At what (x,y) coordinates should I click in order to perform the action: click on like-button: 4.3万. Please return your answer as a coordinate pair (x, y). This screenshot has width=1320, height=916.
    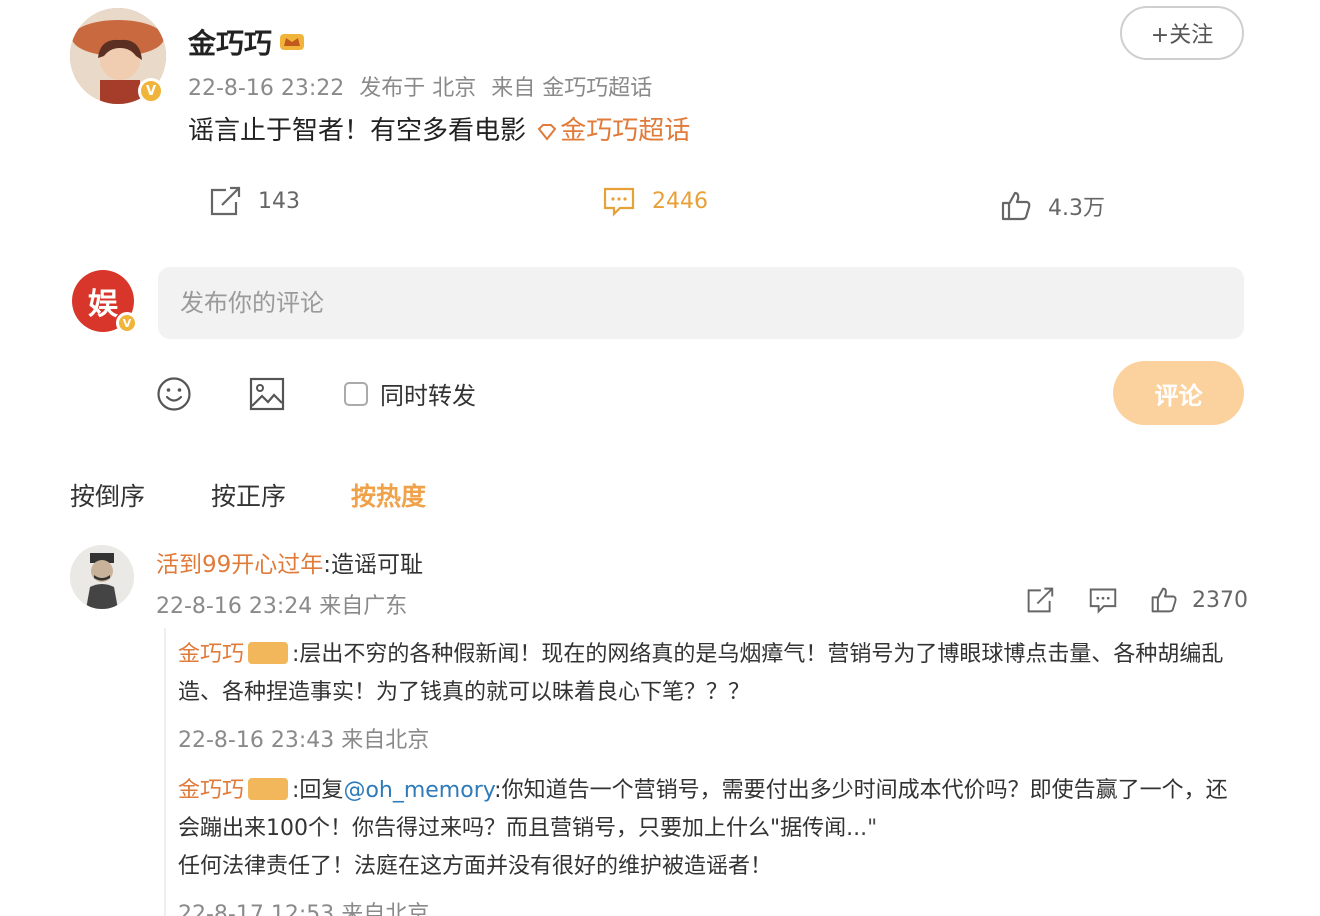
    Looking at the image, I should click on (1052, 206).